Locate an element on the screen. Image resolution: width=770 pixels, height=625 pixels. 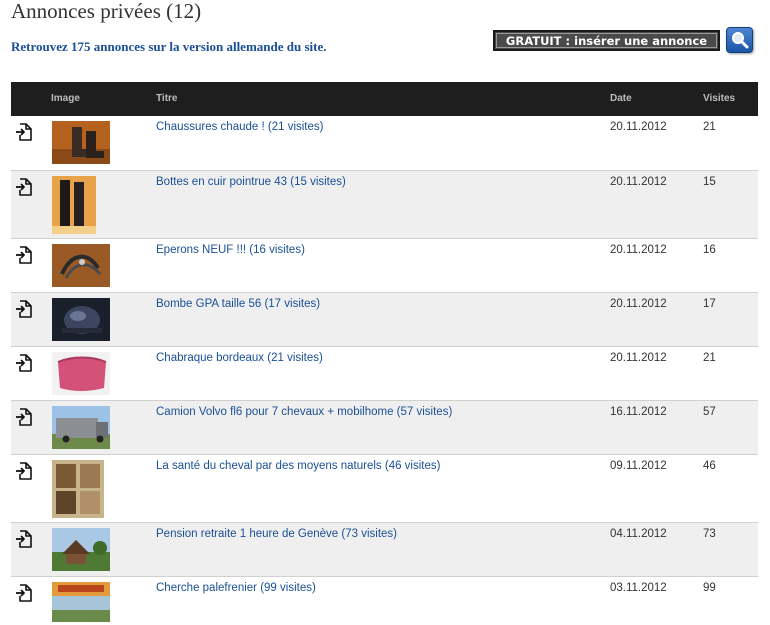
insert-ad-button: GRATUIT : insérer une annonce is located at coordinates (606, 40).